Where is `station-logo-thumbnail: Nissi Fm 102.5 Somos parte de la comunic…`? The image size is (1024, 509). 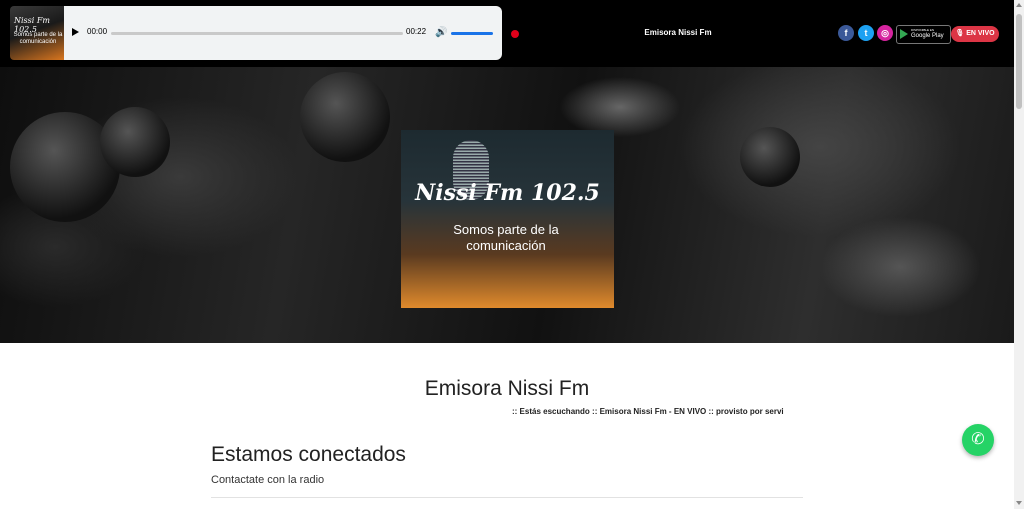 station-logo-thumbnail: Nissi Fm 102.5 Somos parte de la comunic… is located at coordinates (37, 33).